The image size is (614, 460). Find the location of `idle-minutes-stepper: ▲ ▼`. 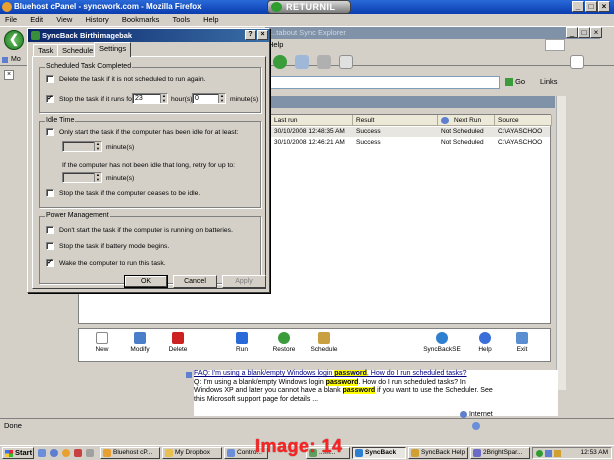

idle-minutes-stepper: ▲ ▼ is located at coordinates (82, 146).